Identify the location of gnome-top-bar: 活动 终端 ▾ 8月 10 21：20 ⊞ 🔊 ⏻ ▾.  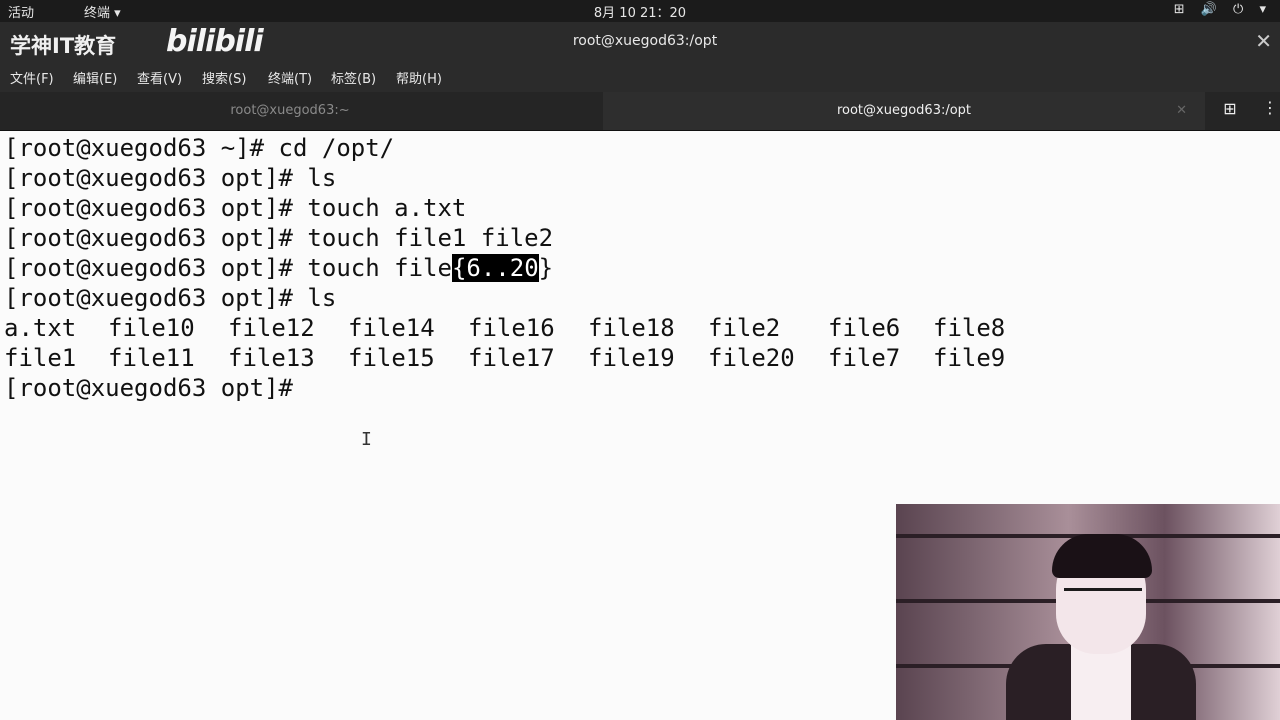
(640, 11).